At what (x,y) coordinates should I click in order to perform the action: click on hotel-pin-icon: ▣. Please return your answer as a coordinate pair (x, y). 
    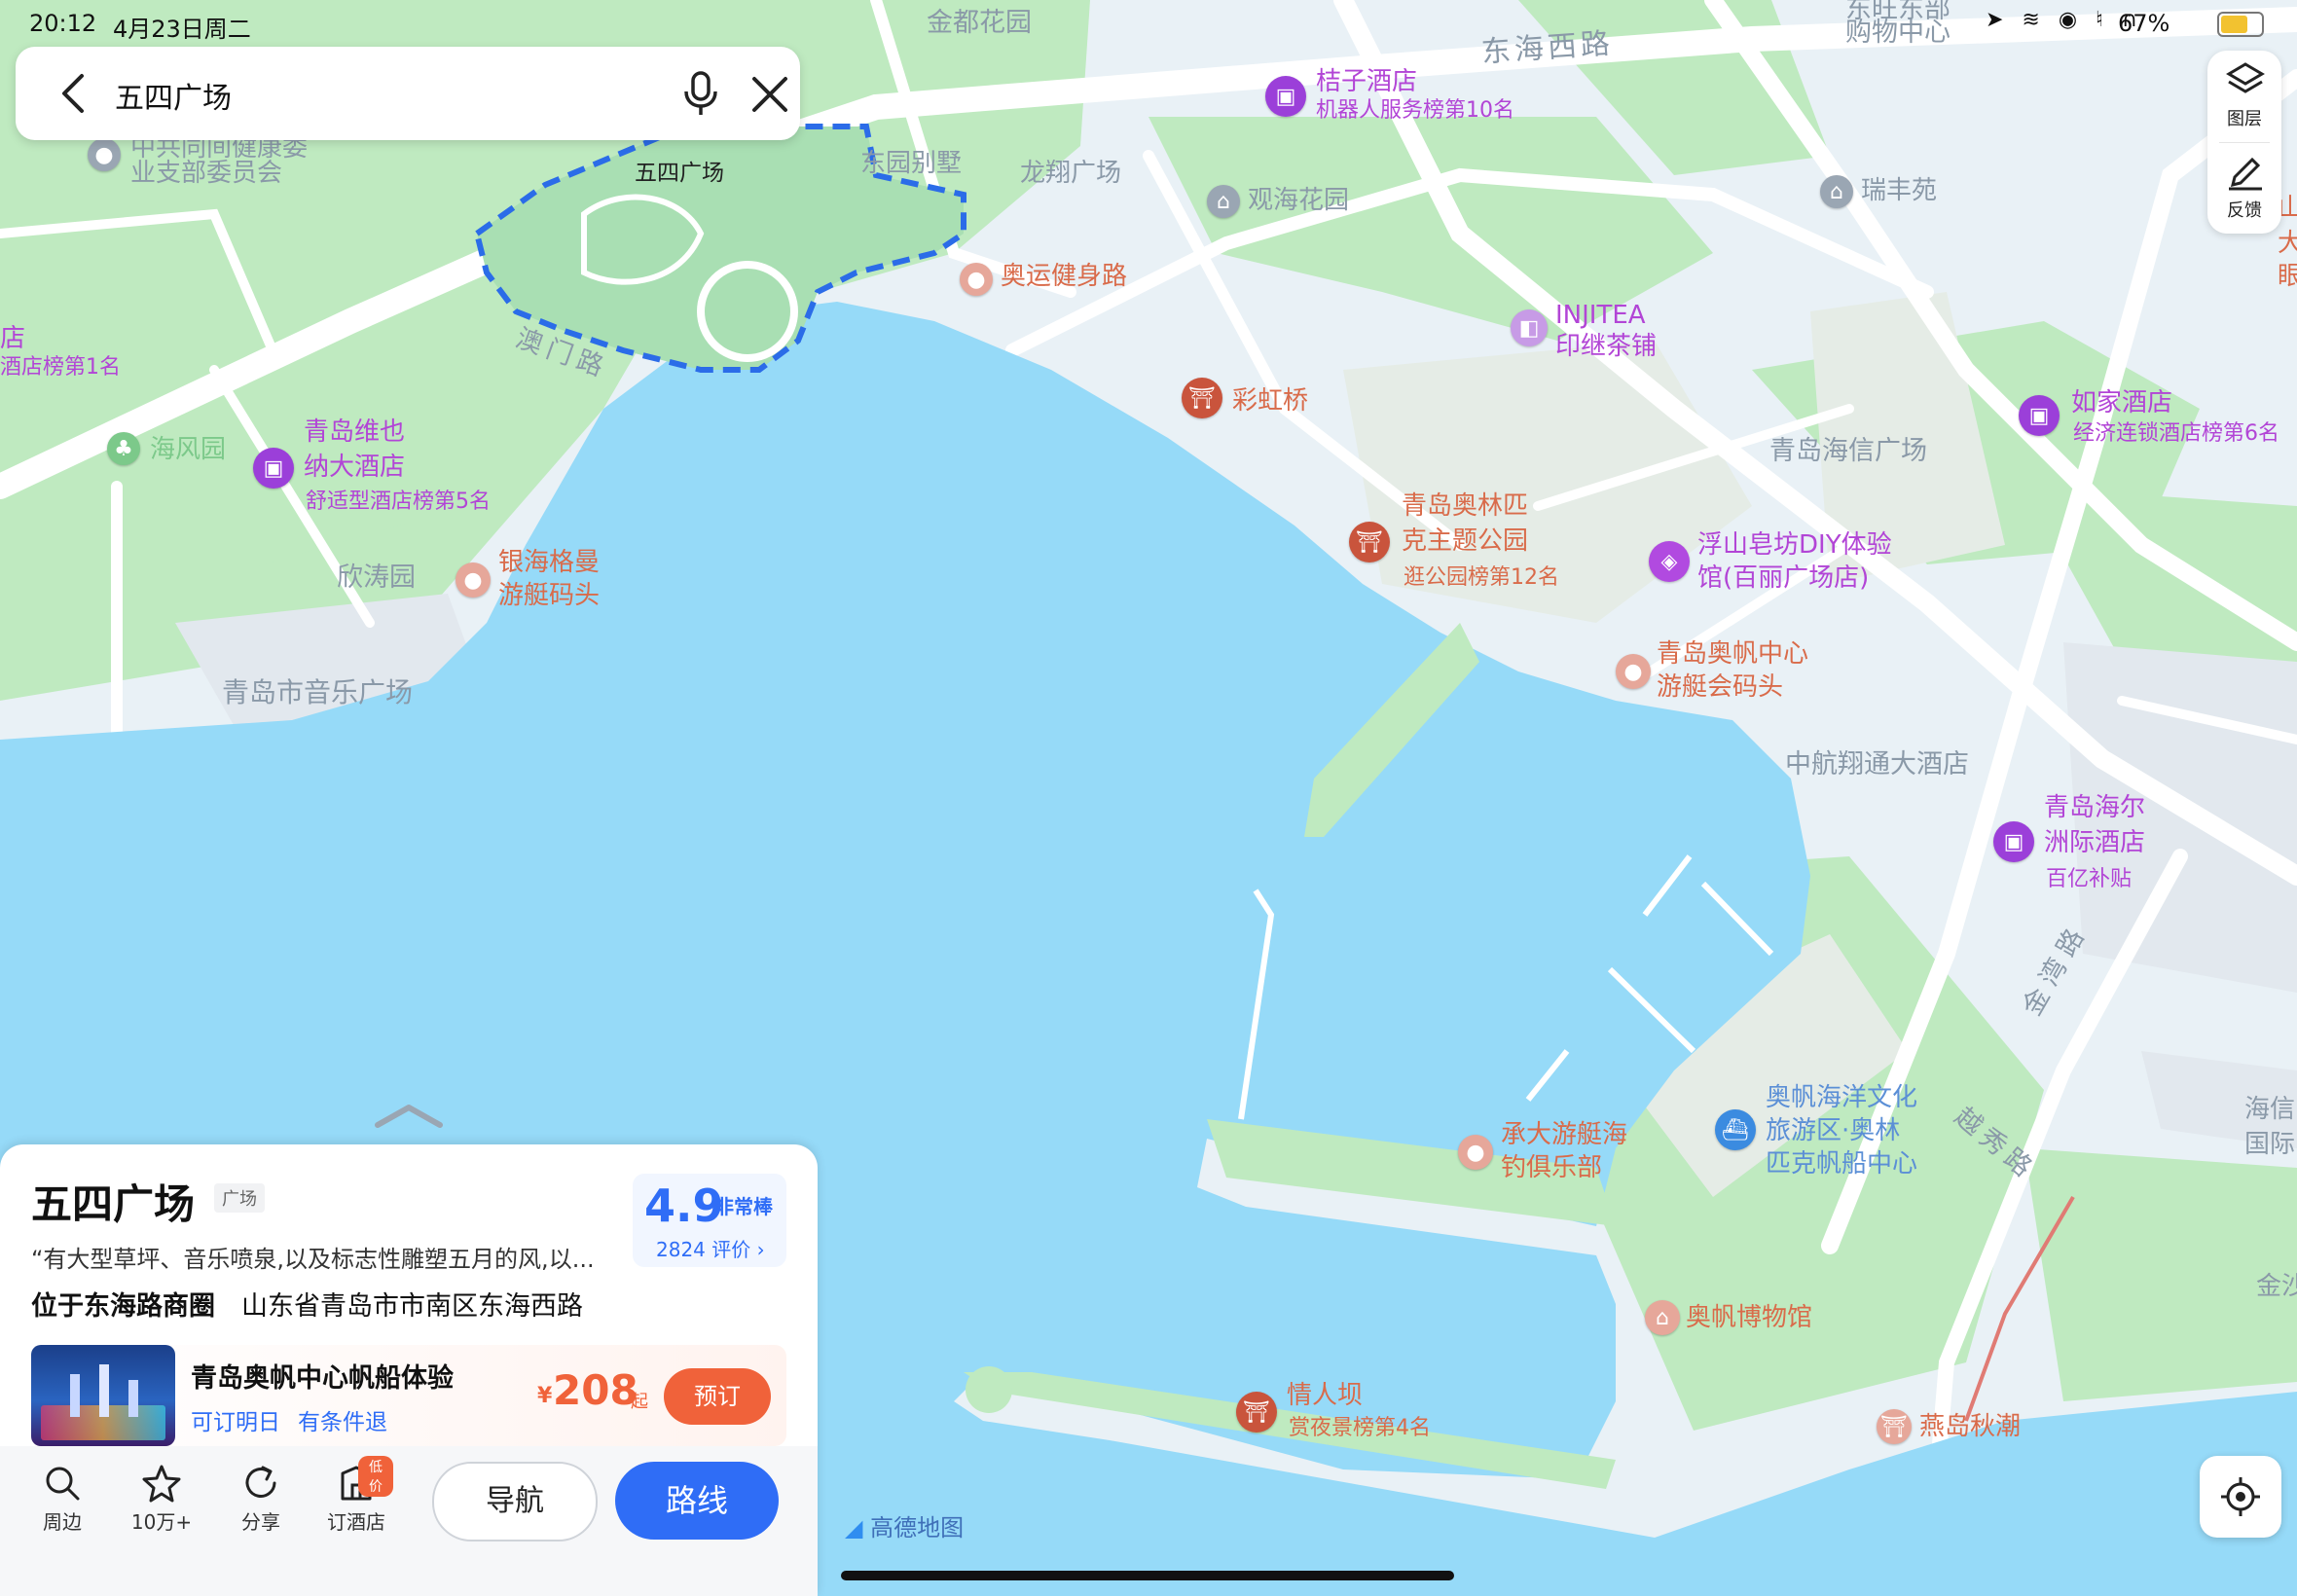
    Looking at the image, I should click on (1285, 97).